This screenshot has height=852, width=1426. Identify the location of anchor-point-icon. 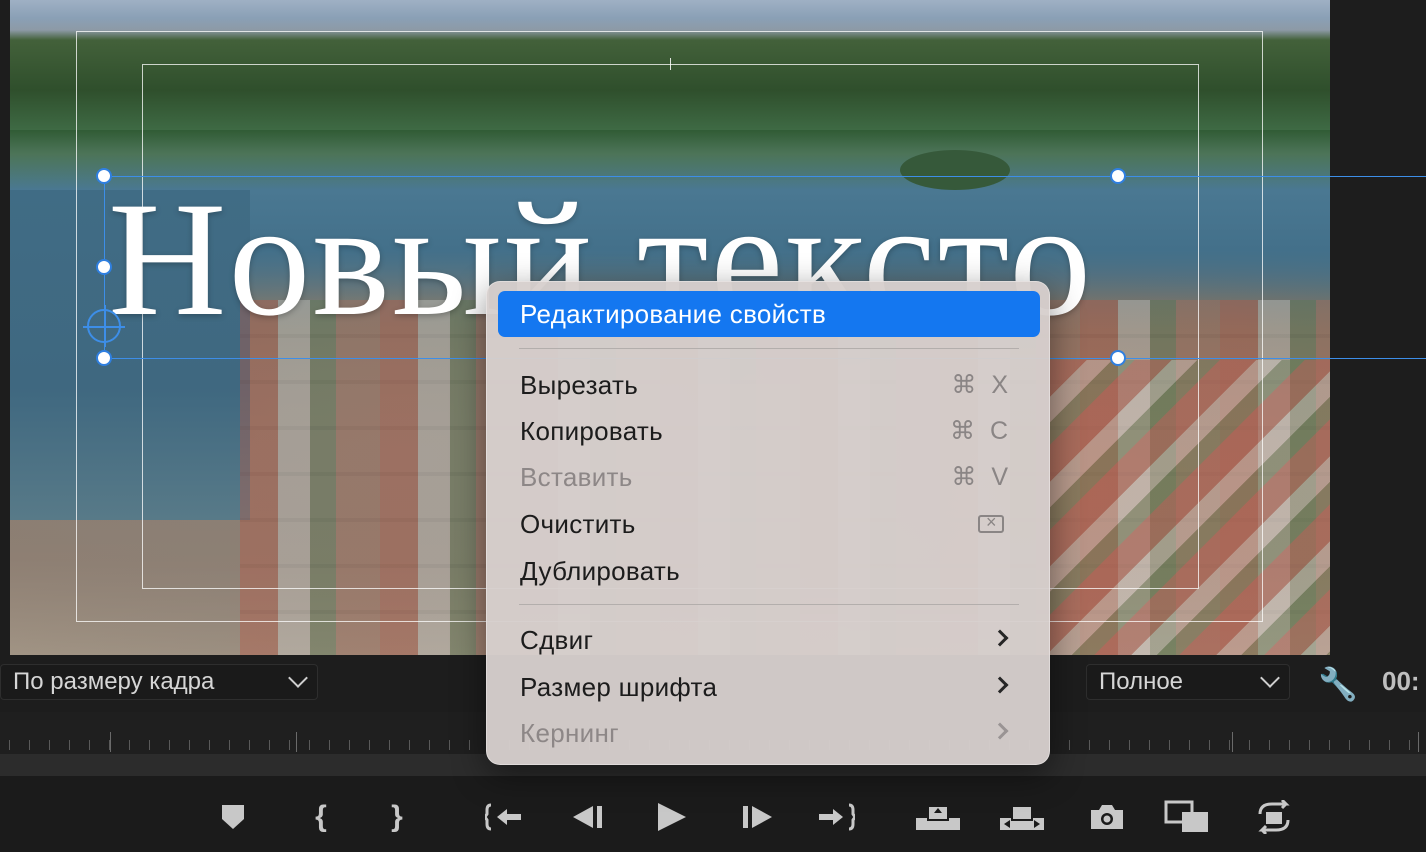
(104, 326).